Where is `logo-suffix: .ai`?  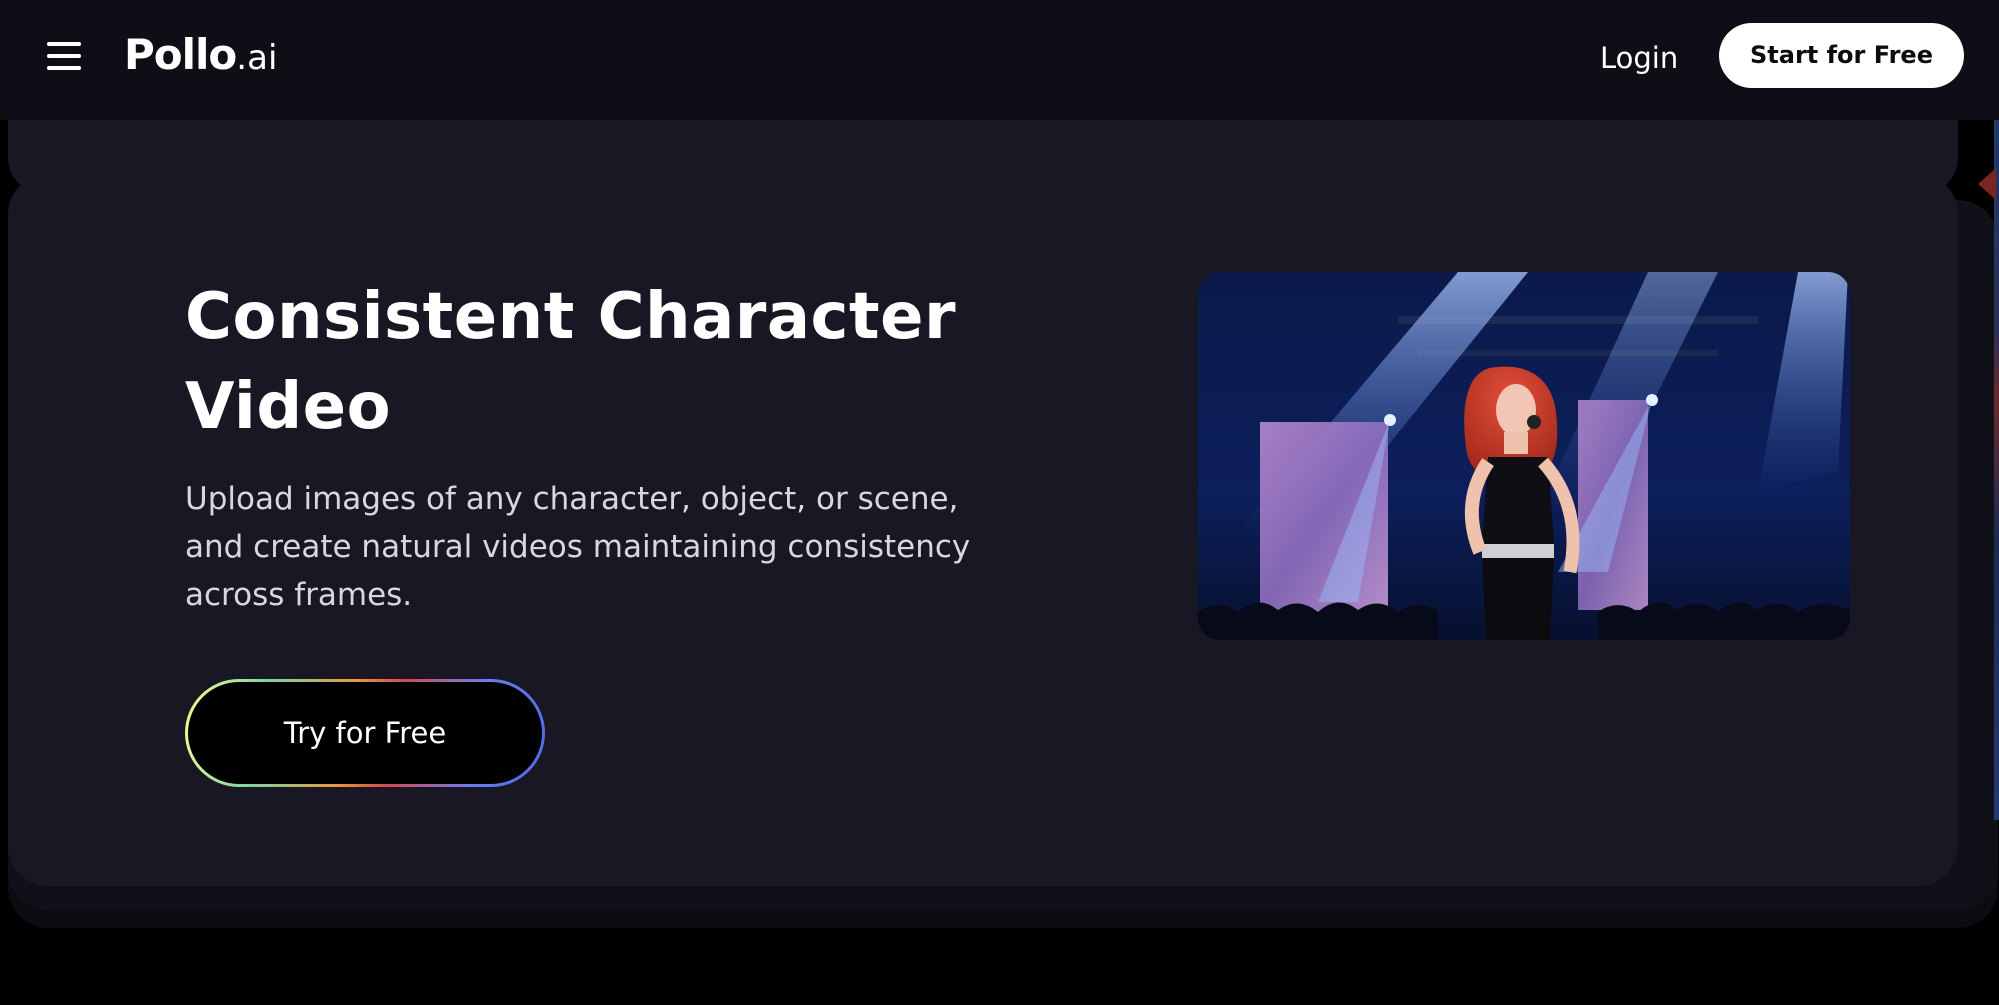
logo-suffix: .ai is located at coordinates (257, 58).